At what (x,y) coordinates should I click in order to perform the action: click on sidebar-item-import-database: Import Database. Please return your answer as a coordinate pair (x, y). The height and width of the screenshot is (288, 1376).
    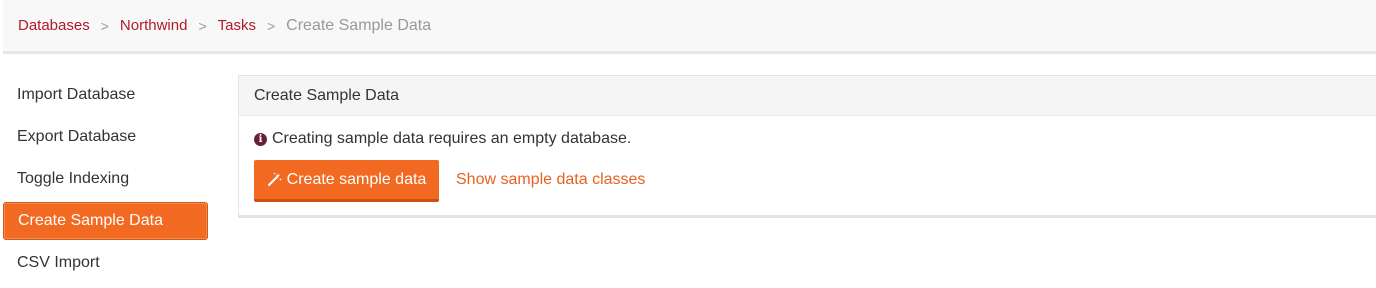
    Looking at the image, I should click on (105, 95).